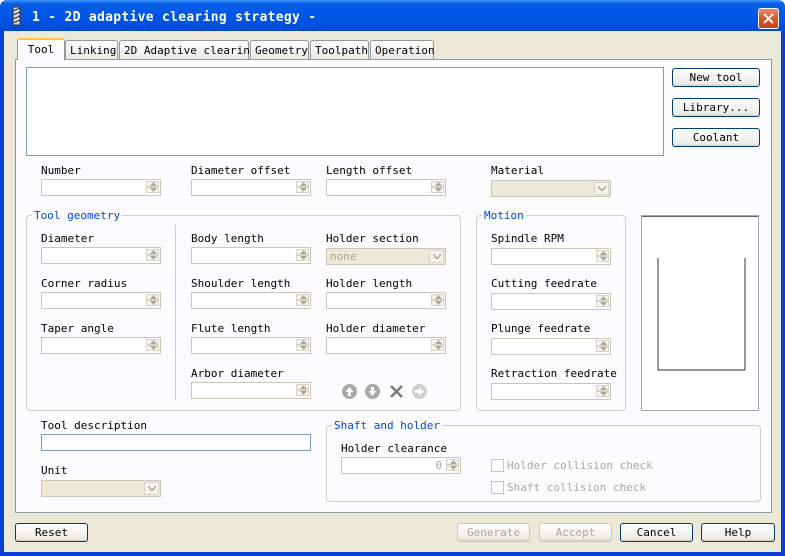 Image resolution: width=785 pixels, height=556 pixels. I want to click on tab-linking: Linking, so click(91, 49).